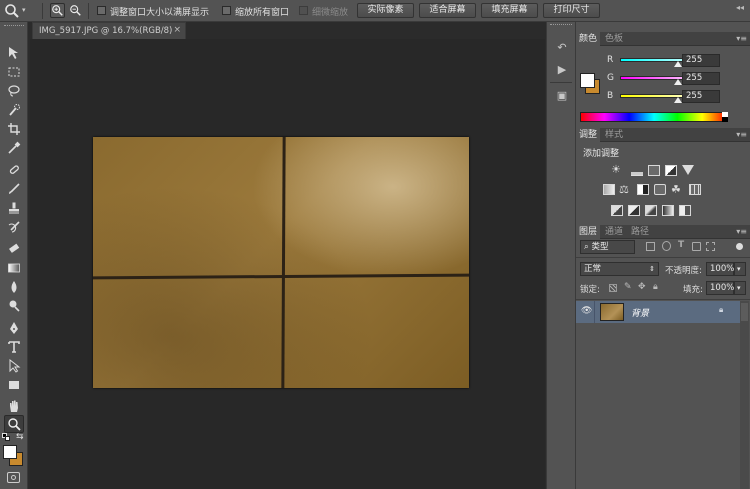 The image size is (750, 489). I want to click on lock-pixels-icon: ✎, so click(628, 287).